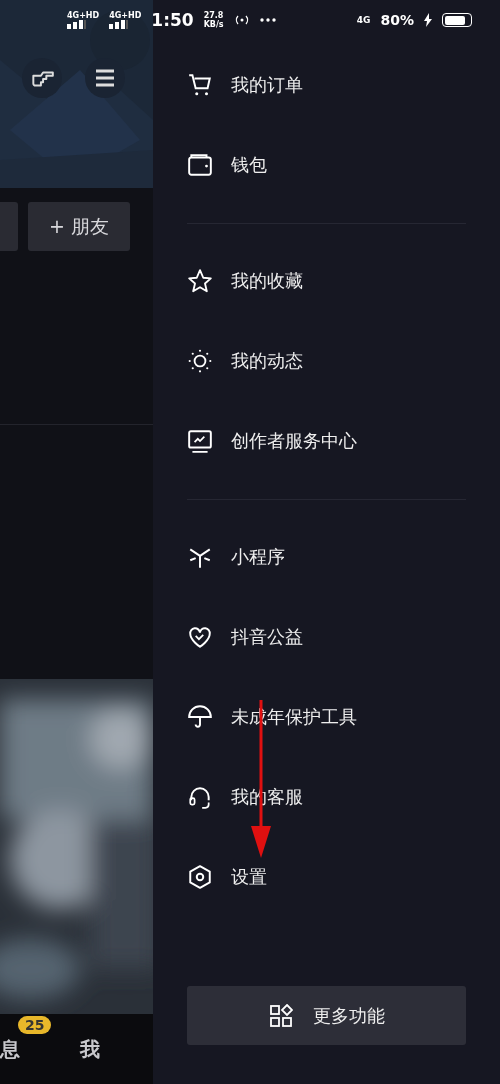  Describe the element at coordinates (267, 361) in the screenshot. I see `menu-item: 我的动态` at that location.